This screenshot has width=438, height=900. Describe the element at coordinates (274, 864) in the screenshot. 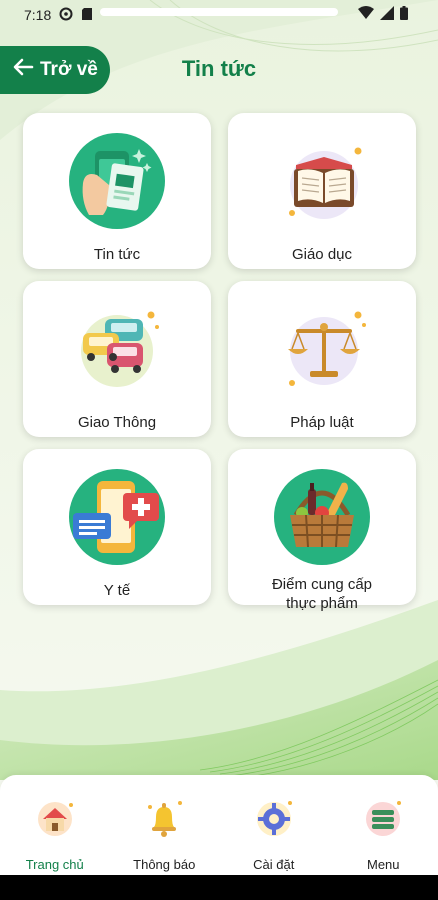

I see `nav-label: Cài đặt` at that location.